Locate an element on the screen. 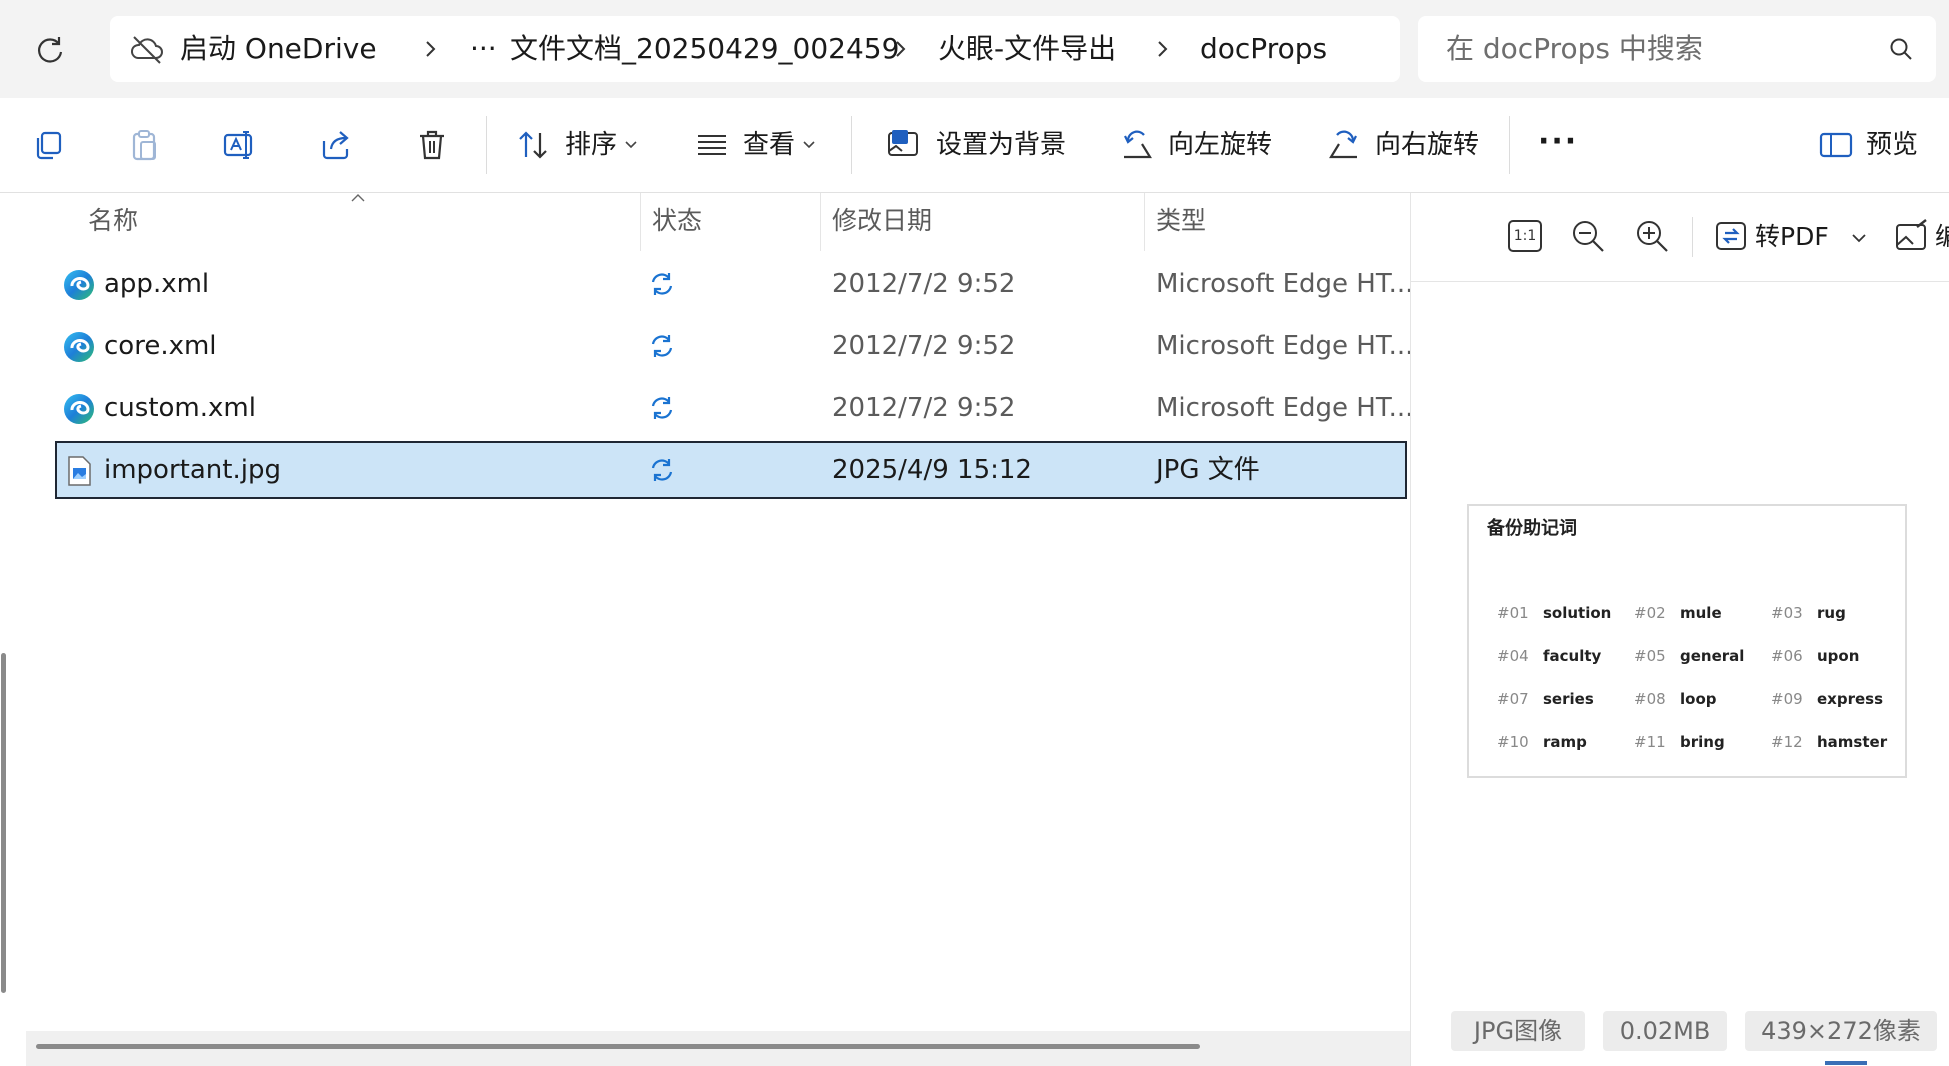  image-dimensions-badge: 439×272像素 is located at coordinates (1841, 1031).